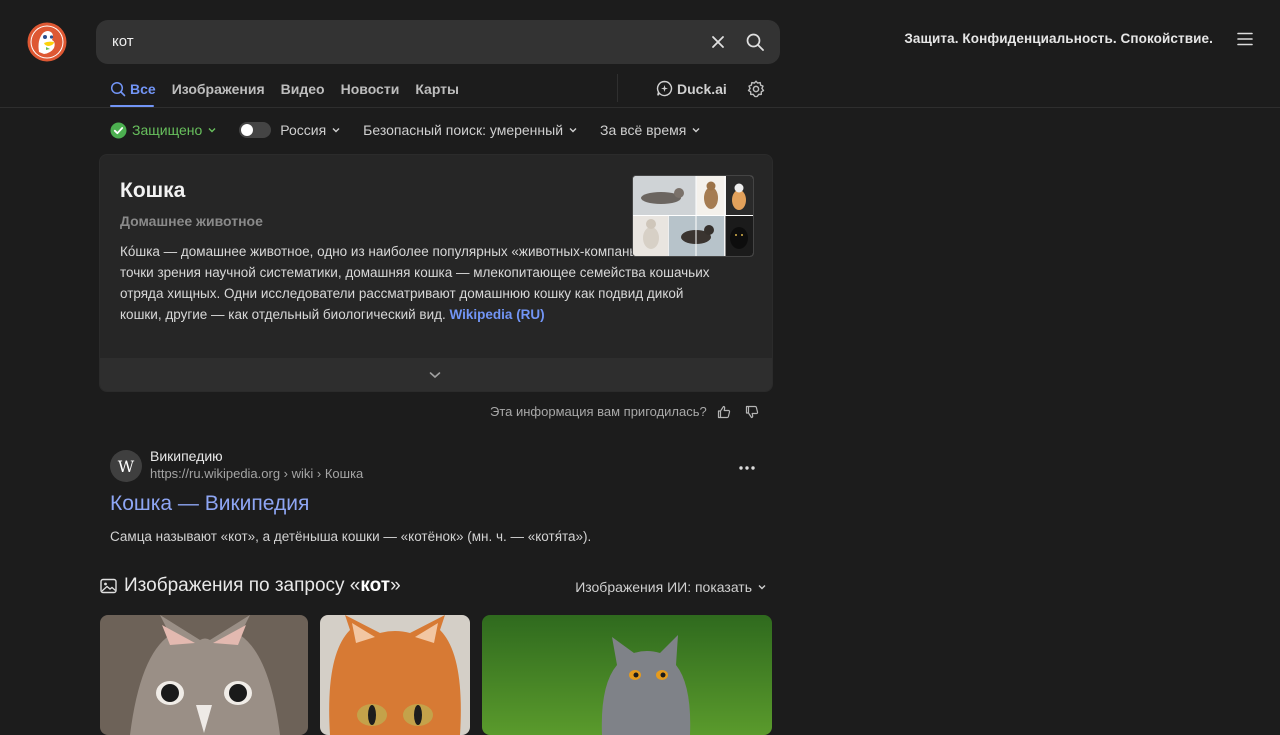  I want to click on duckai-label: Duck.ai, so click(702, 88).